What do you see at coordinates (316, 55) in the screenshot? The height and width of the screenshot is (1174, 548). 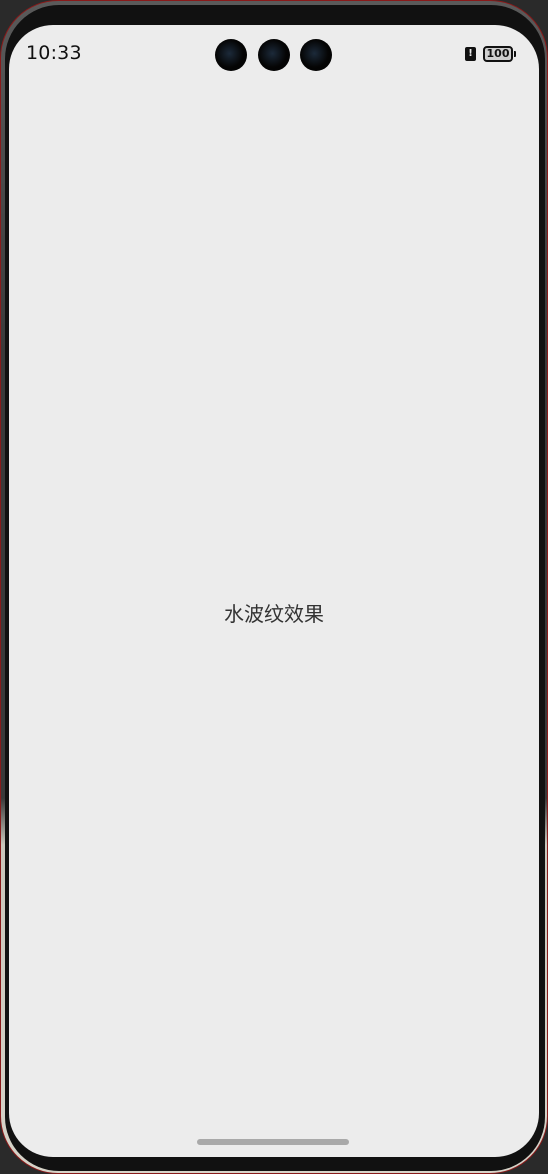 I see `front-camera-secondary-icon` at bounding box center [316, 55].